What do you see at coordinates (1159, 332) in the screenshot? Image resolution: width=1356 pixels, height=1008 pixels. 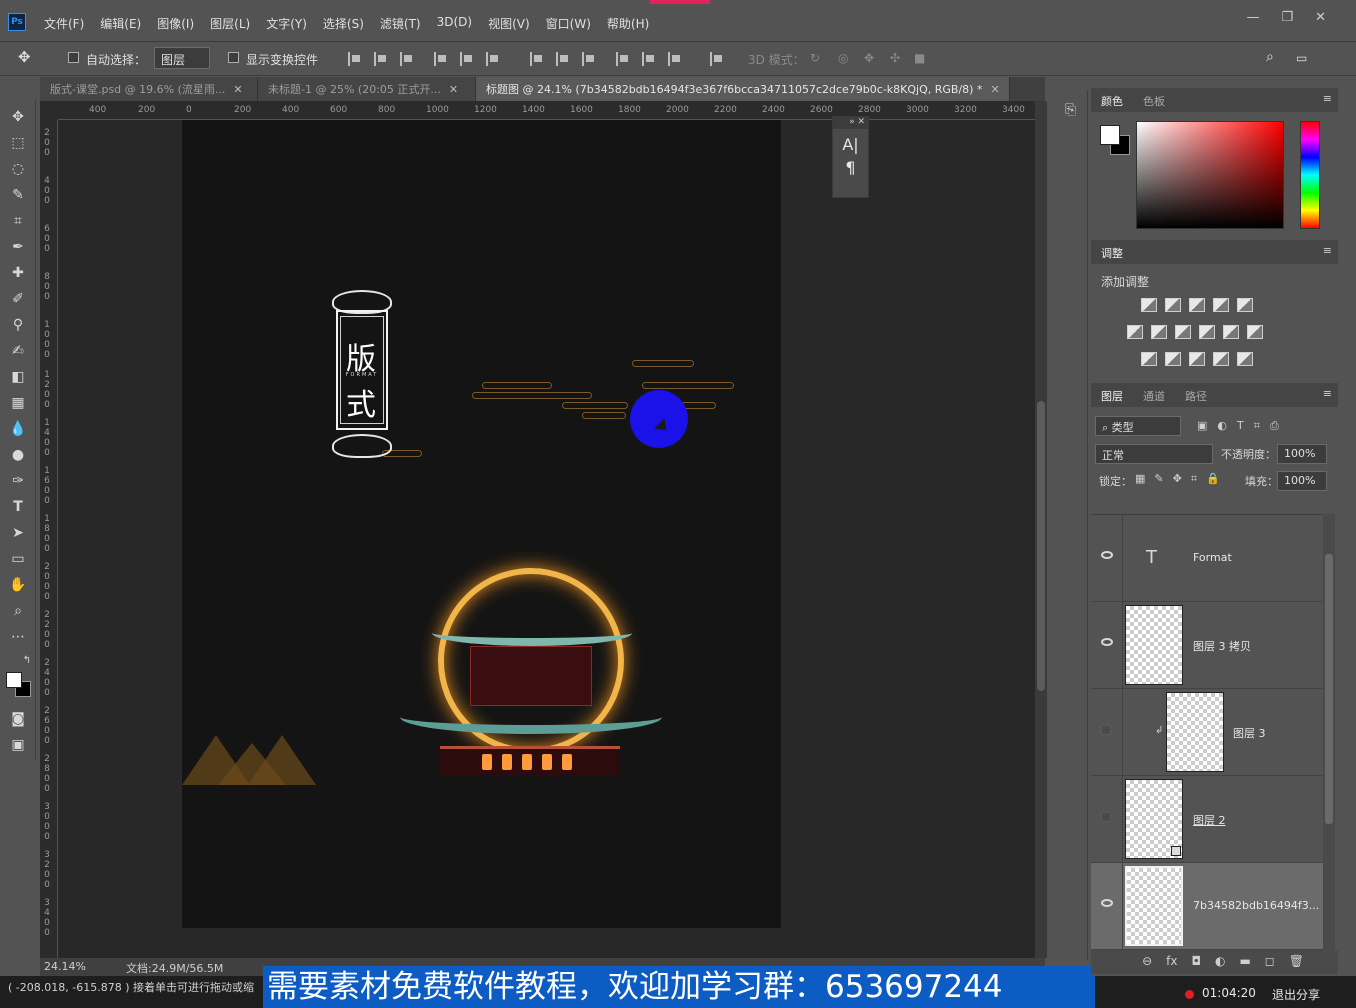 I see `color-balance-icon` at bounding box center [1159, 332].